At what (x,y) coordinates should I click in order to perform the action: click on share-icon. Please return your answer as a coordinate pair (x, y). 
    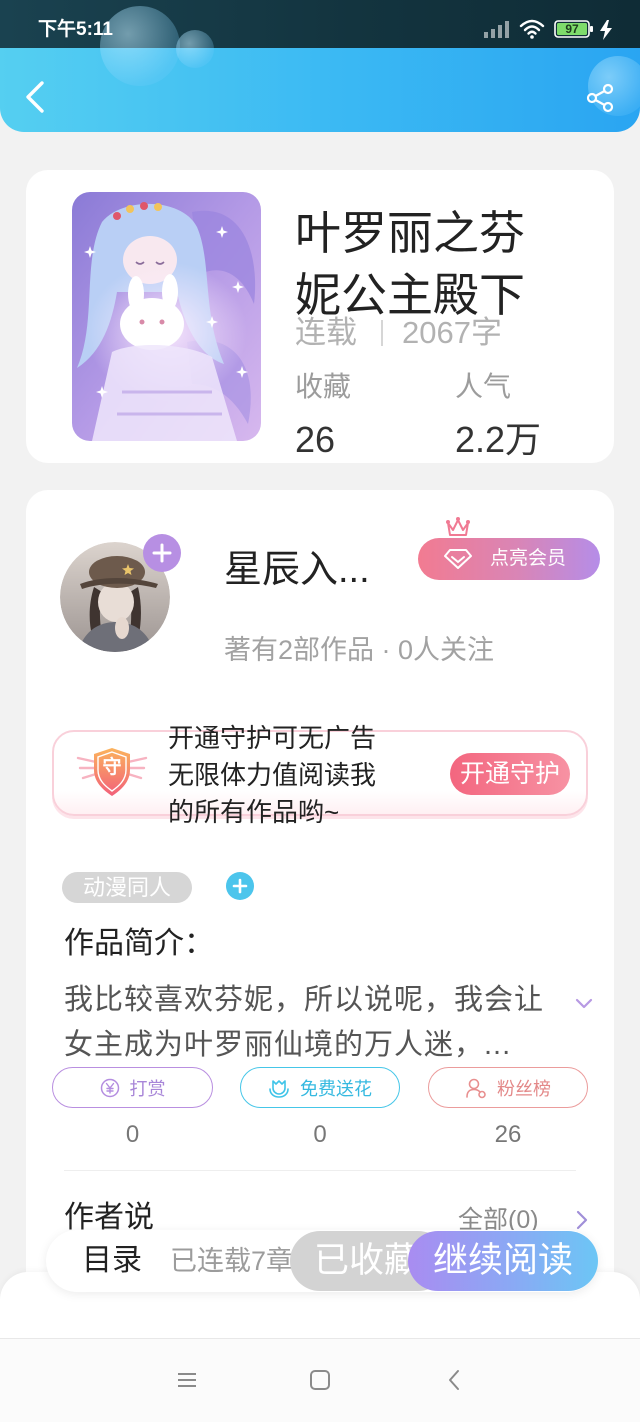
    Looking at the image, I should click on (600, 98).